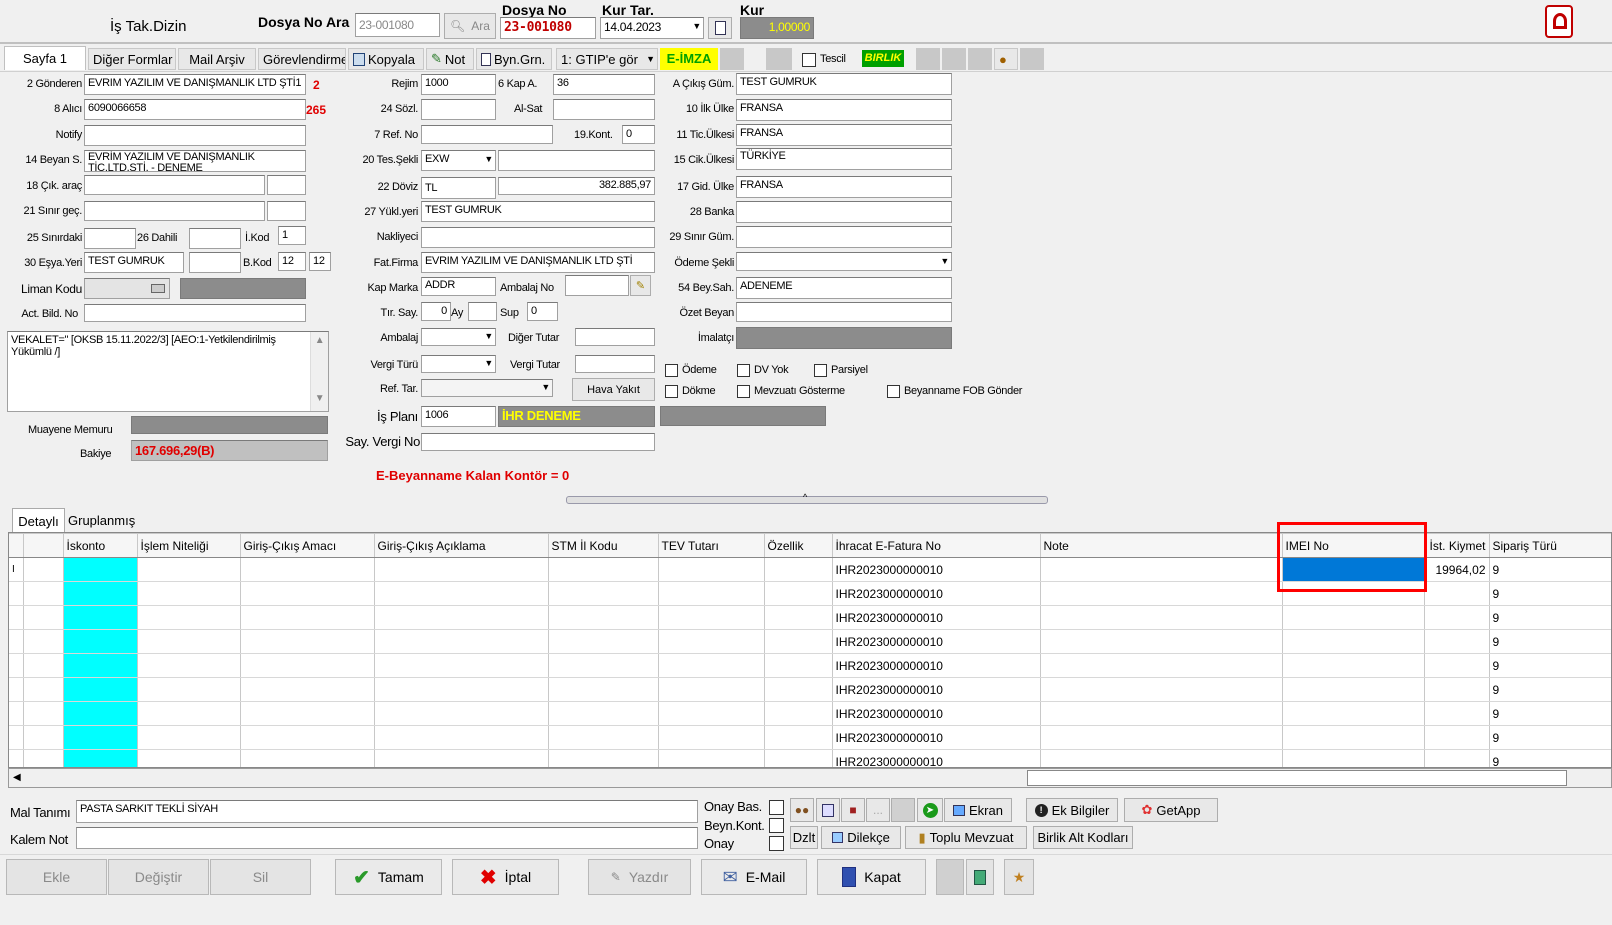  I want to click on ekle-button: Ekle, so click(56, 877).